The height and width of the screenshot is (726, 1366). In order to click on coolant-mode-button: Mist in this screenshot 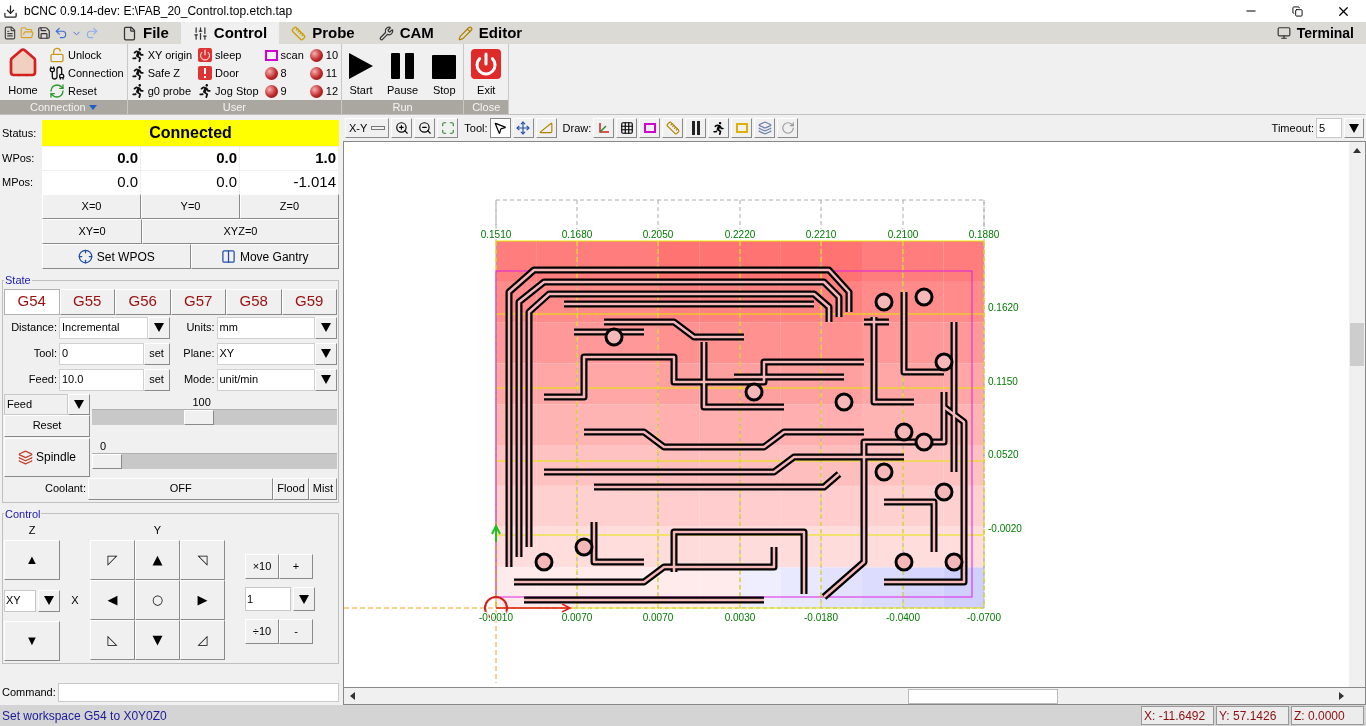, I will do `click(322, 488)`.